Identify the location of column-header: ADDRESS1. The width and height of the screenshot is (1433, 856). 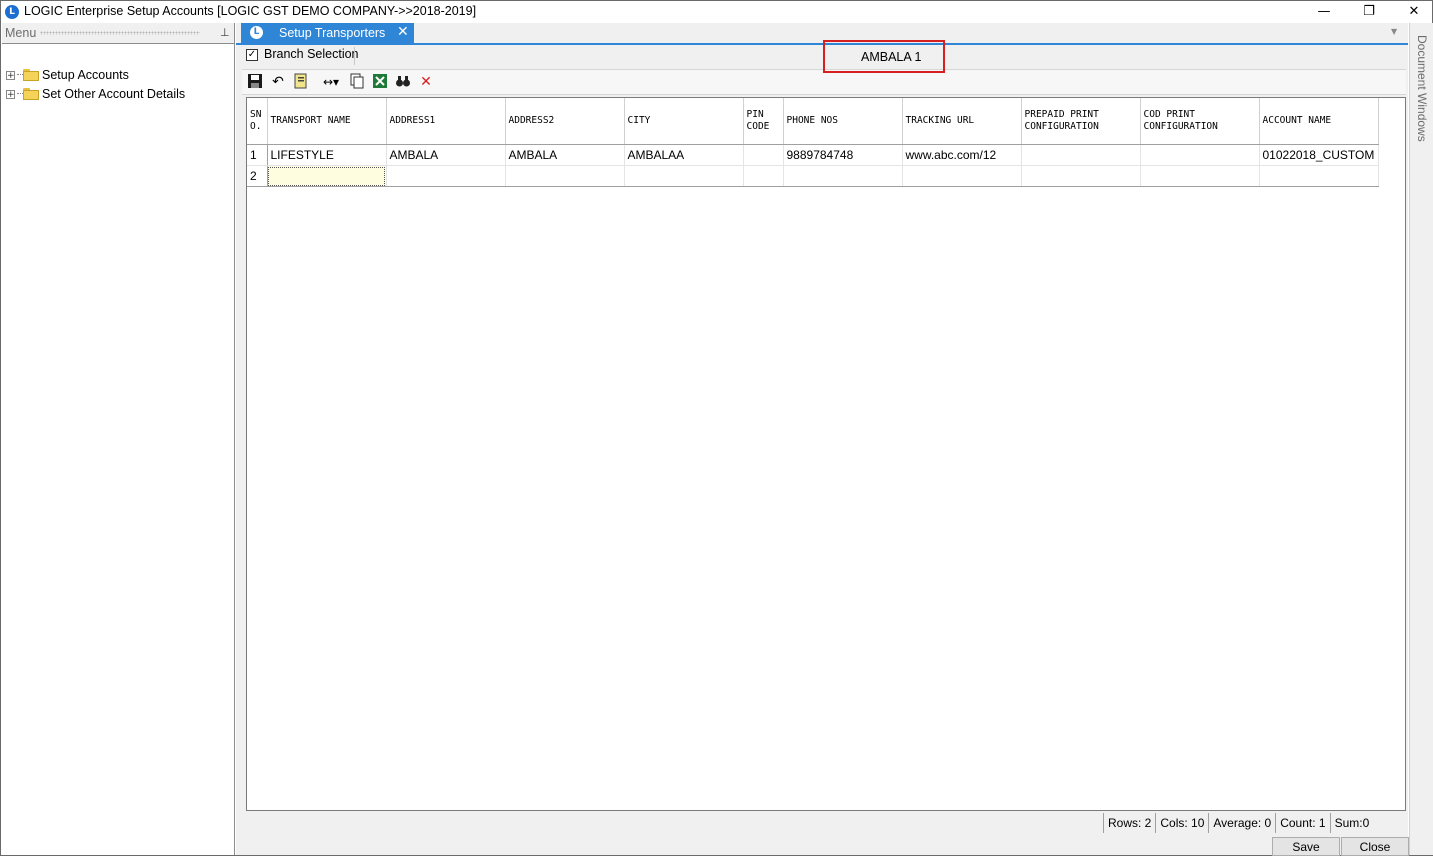
(446, 121).